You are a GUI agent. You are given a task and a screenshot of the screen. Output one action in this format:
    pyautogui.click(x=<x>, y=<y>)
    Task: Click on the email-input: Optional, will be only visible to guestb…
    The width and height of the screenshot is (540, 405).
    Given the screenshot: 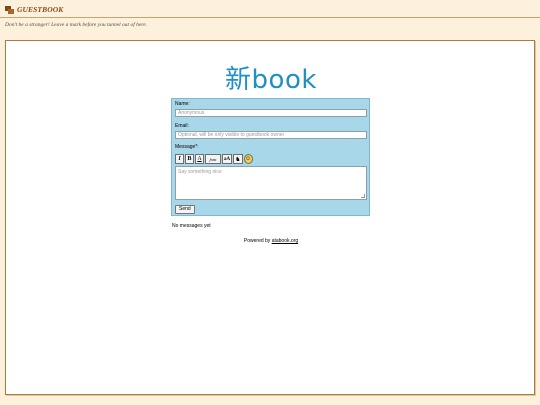 What is the action you would take?
    pyautogui.click(x=271, y=135)
    